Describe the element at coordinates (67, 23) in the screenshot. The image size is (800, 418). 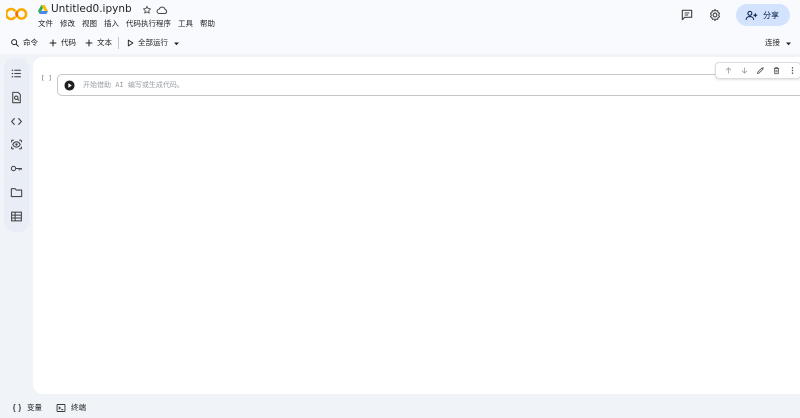
I see `menu-edit: 修改` at that location.